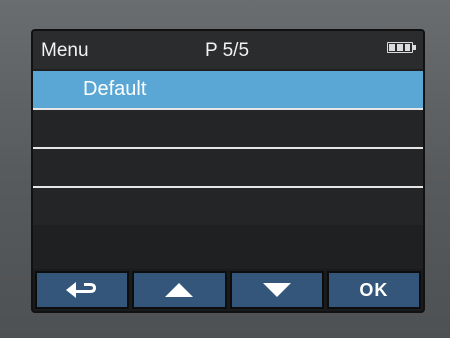  I want to click on menu-item-label: Default, so click(115, 89).